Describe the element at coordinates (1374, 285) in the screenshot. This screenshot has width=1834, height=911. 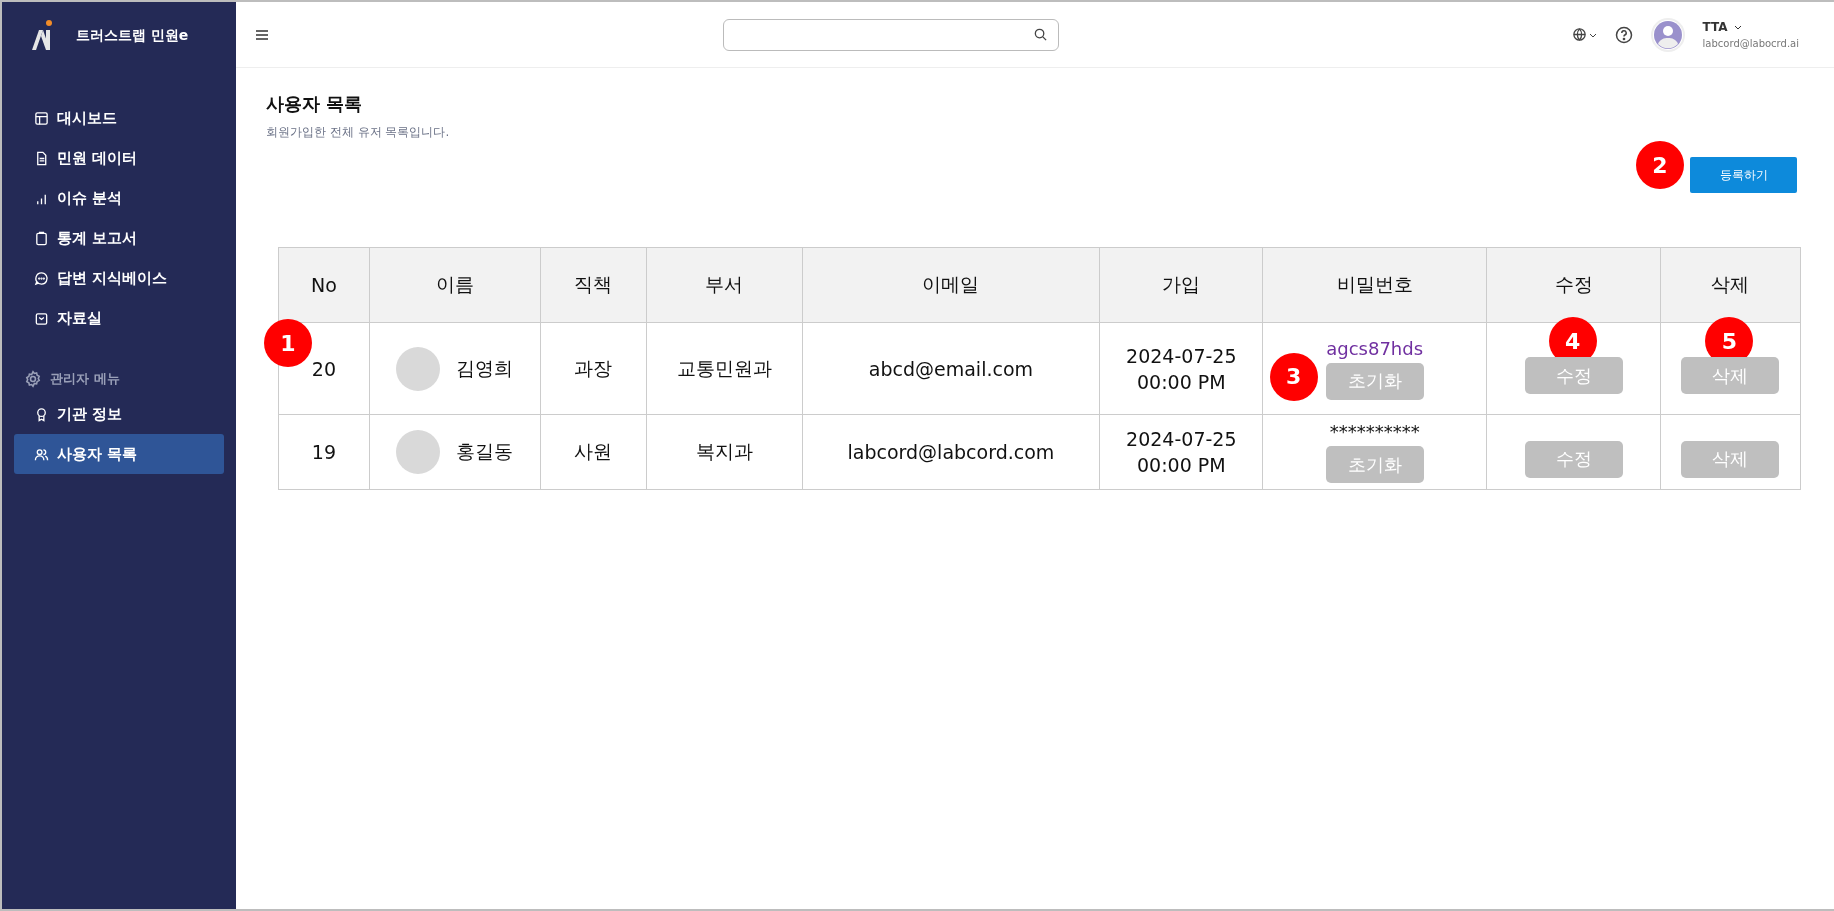
I see `column-header: 비밀번호` at that location.